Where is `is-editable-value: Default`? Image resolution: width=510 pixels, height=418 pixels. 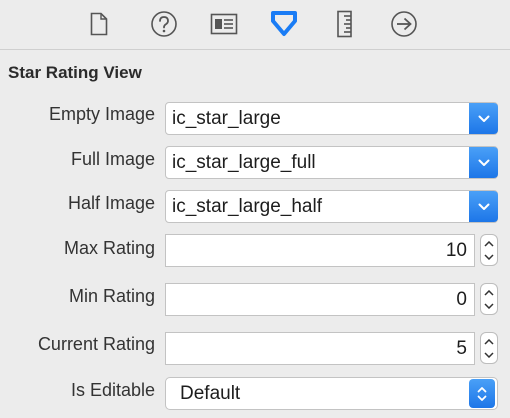
is-editable-value: Default is located at coordinates (317, 394).